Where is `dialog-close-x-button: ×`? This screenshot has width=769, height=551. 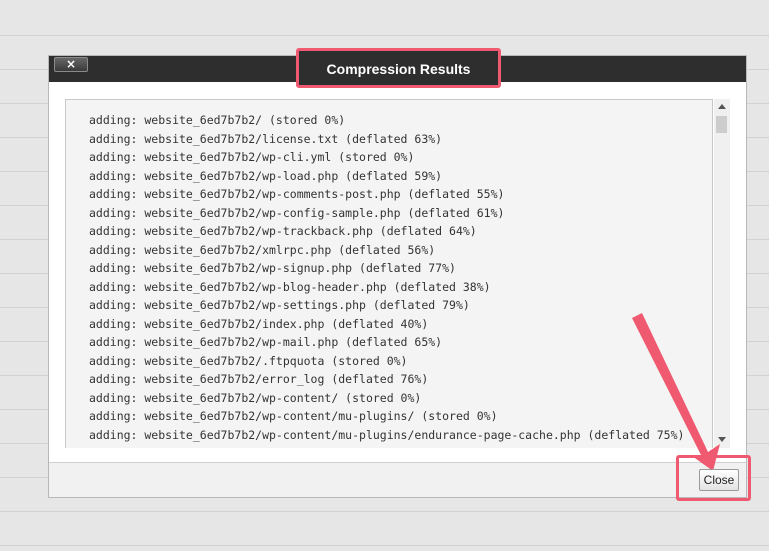
dialog-close-x-button: × is located at coordinates (71, 64).